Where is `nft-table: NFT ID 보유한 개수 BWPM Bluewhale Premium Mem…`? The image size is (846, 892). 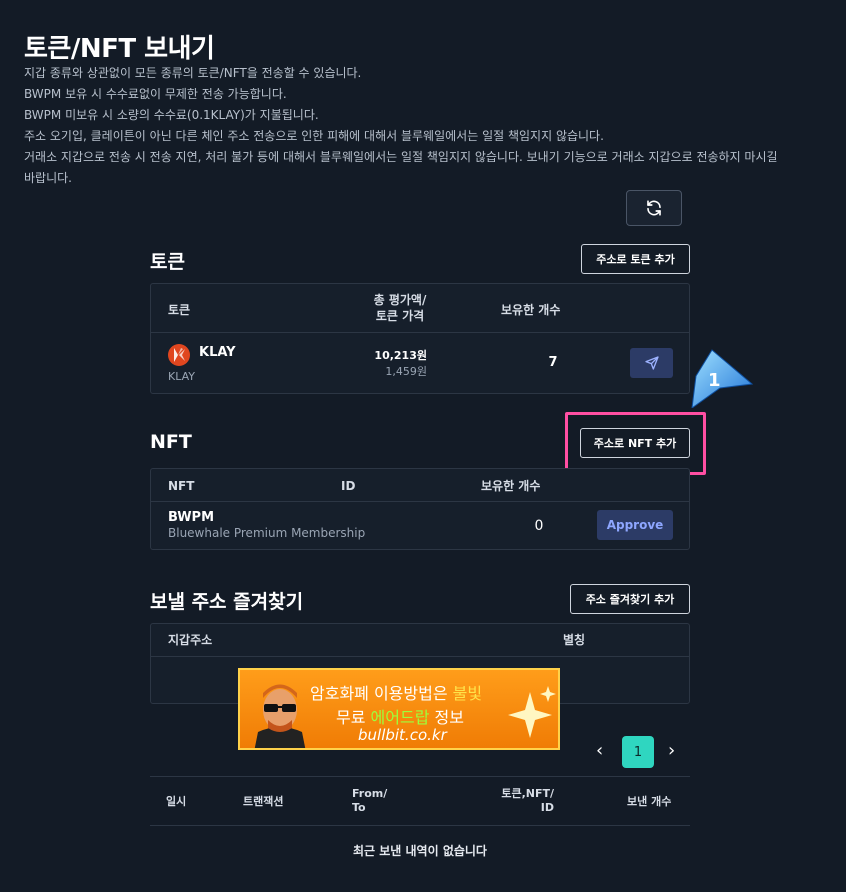
nft-table: NFT ID 보유한 개수 BWPM Bluewhale Premium Mem… is located at coordinates (420, 509).